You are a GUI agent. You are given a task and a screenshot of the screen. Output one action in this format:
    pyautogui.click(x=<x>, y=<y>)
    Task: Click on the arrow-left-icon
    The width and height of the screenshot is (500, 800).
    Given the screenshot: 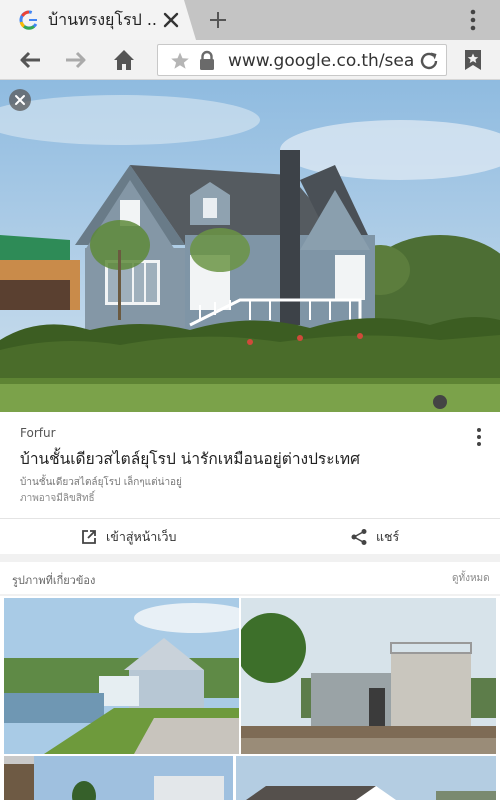 What is the action you would take?
    pyautogui.click(x=30, y=60)
    